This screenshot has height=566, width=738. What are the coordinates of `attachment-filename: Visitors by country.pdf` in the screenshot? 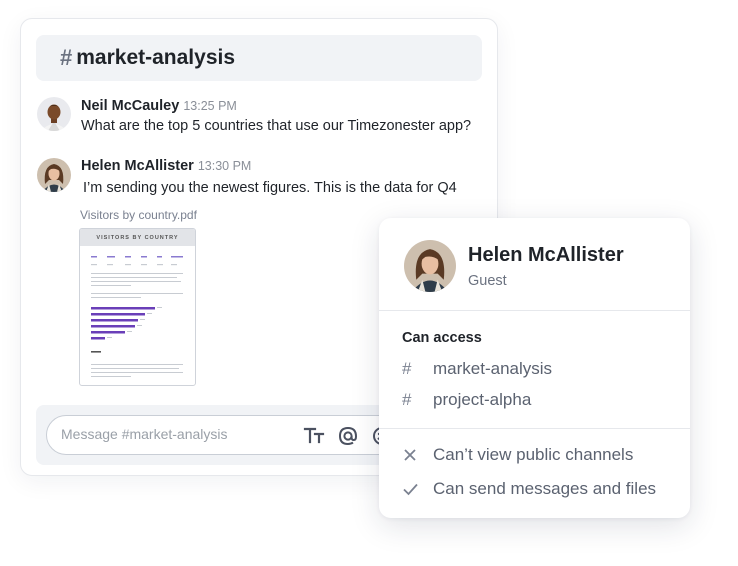 It's located at (138, 215).